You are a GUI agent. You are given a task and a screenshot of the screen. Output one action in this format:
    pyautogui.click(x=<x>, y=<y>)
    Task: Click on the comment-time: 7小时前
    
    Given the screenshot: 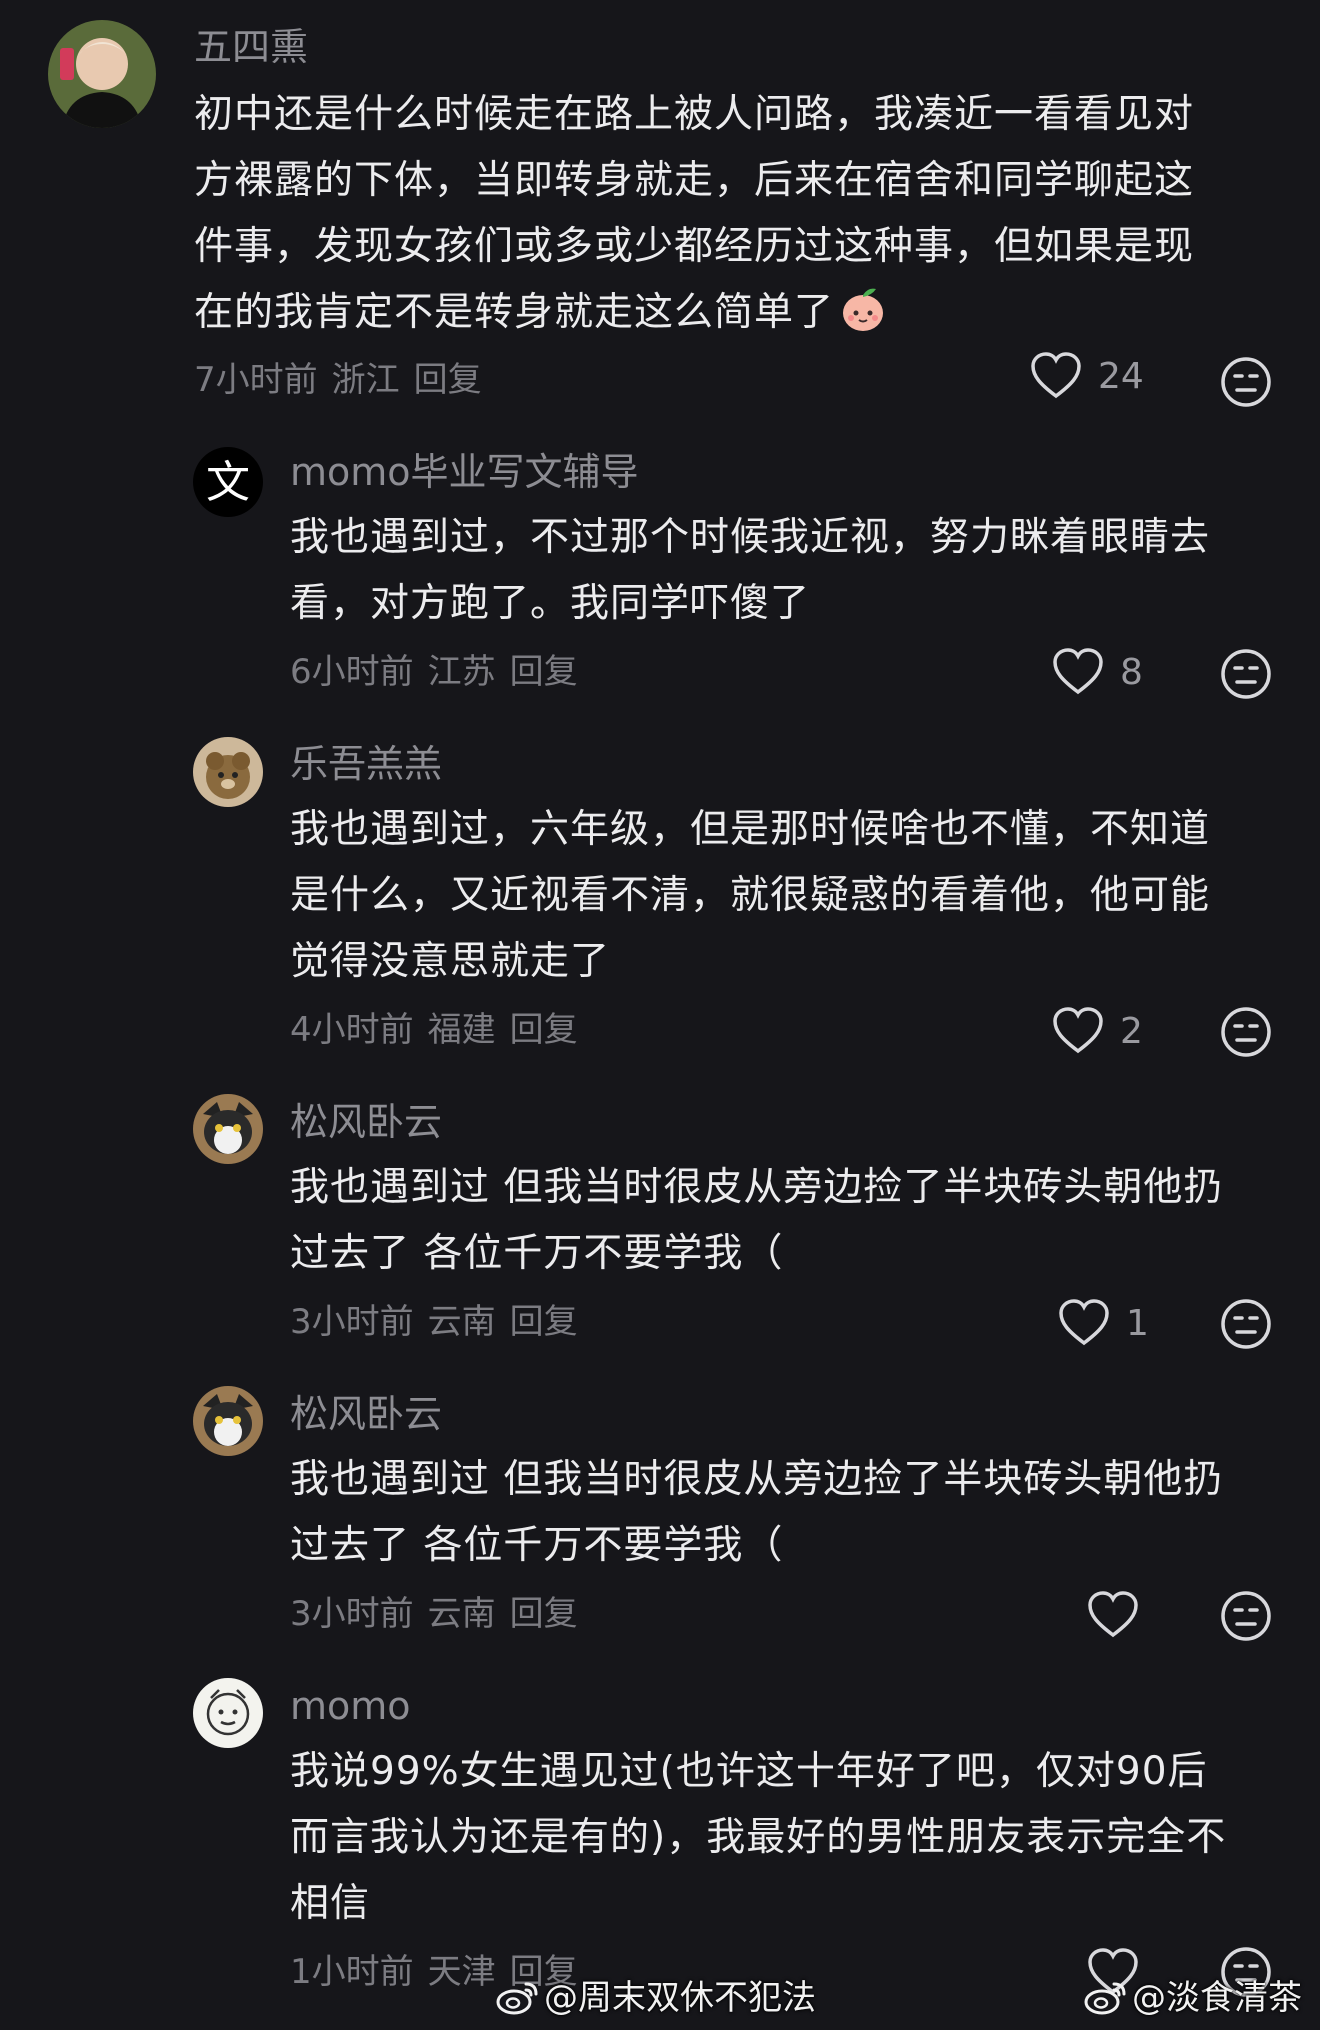 What is the action you would take?
    pyautogui.click(x=256, y=380)
    